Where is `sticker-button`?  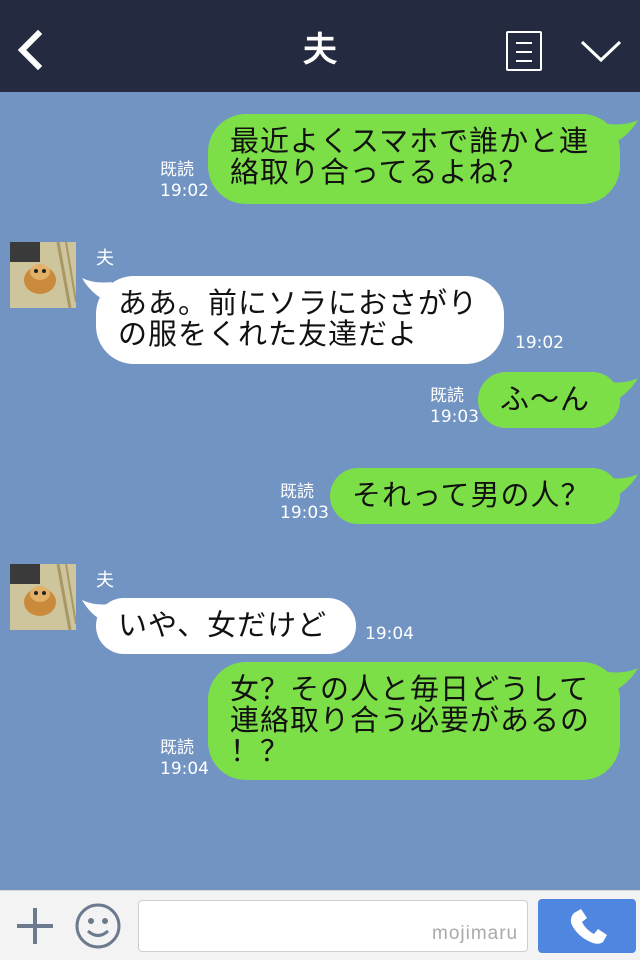
sticker-button is located at coordinates (98, 926).